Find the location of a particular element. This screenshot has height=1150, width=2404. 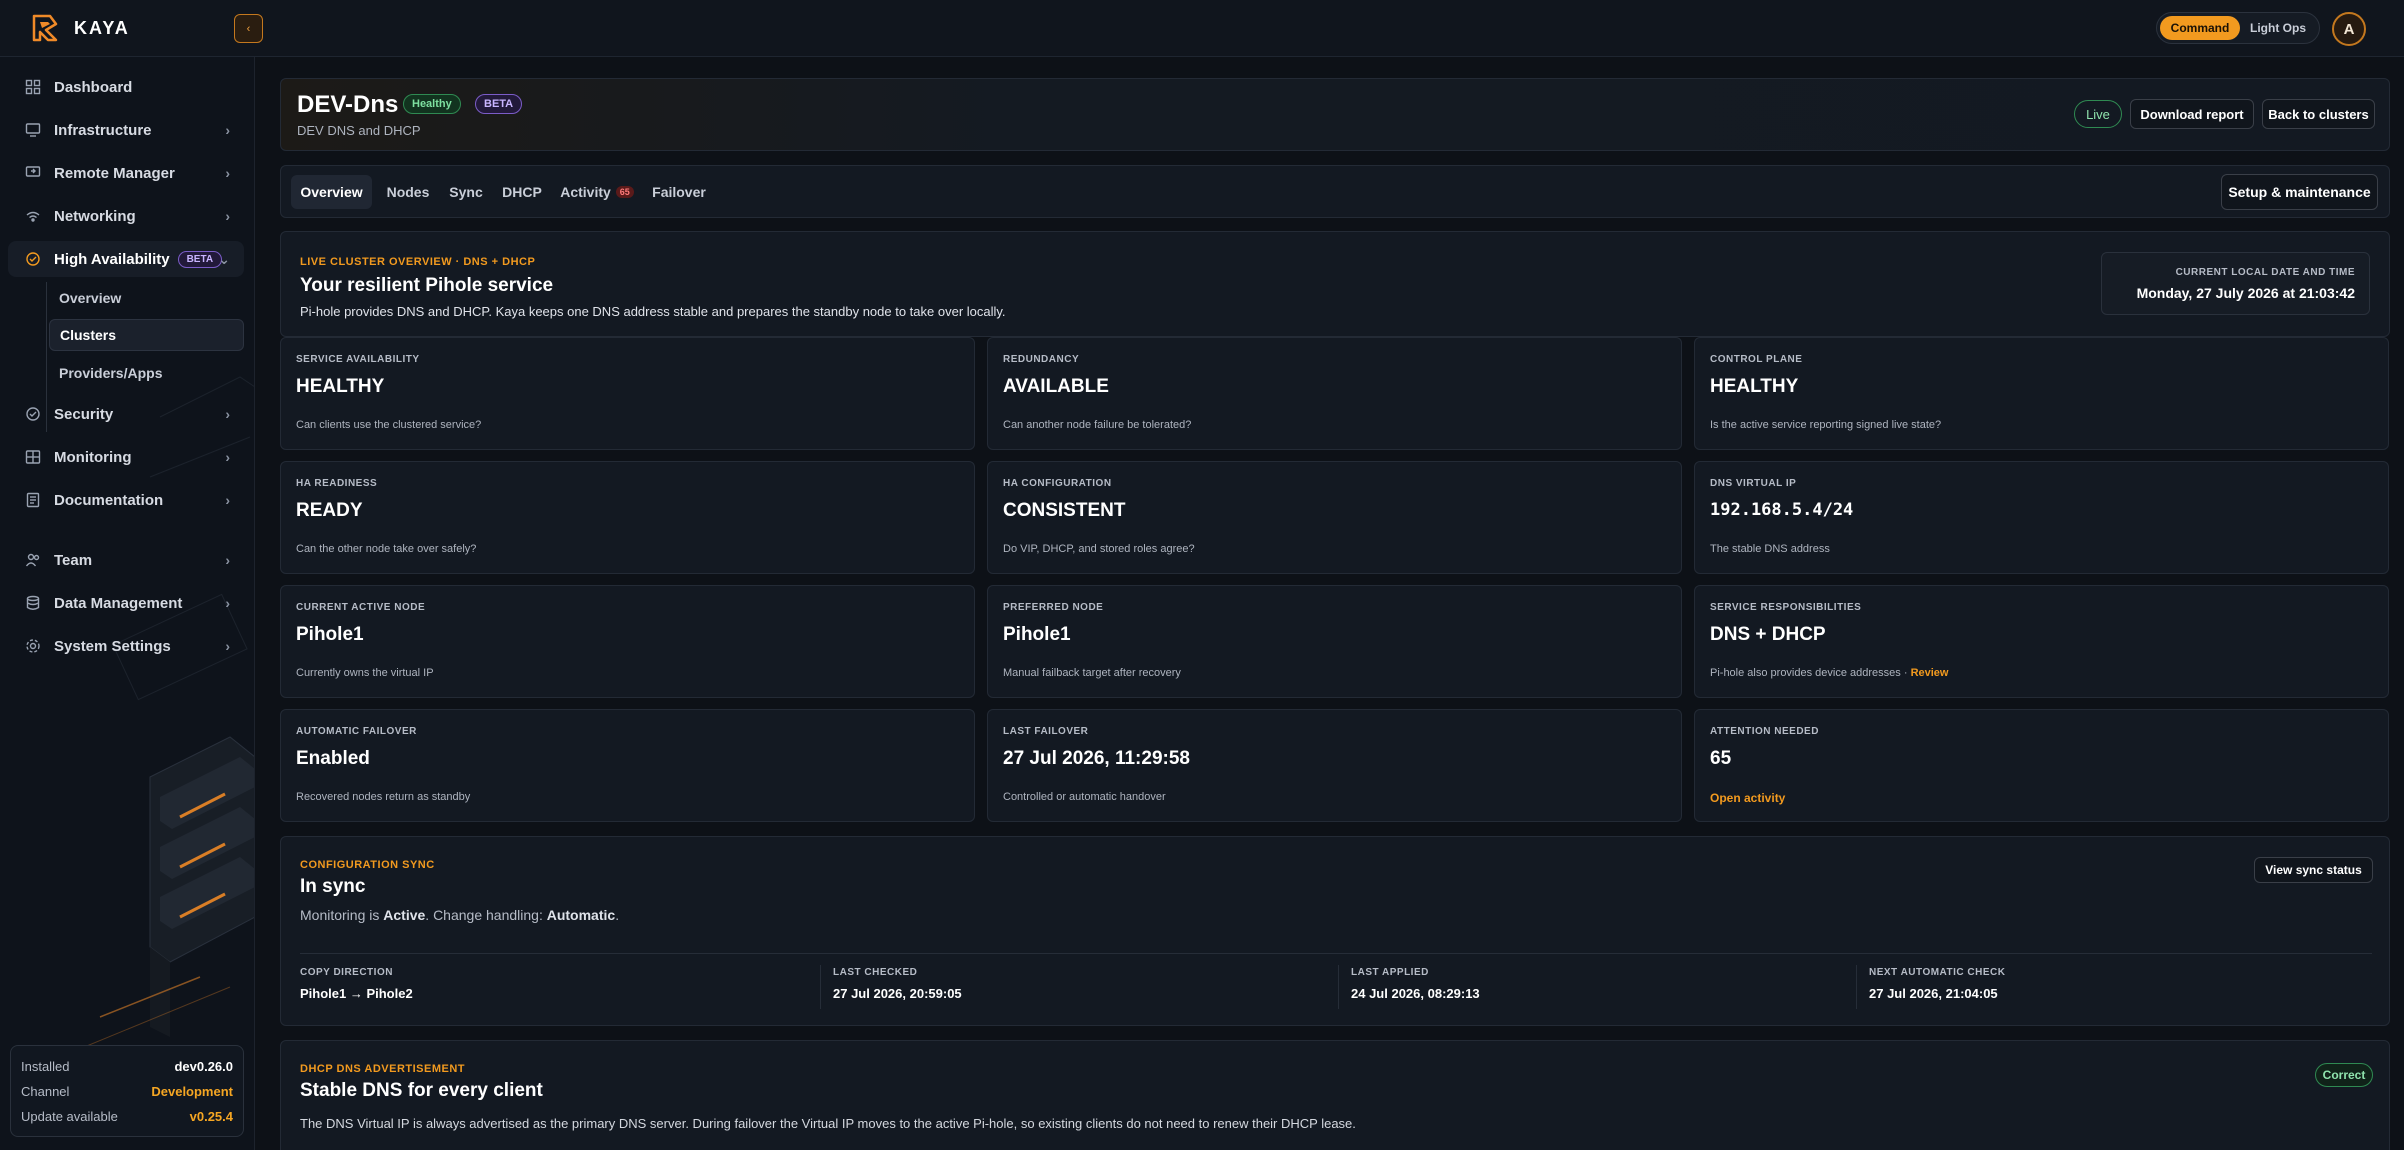

clock-label: CURRENT LOCAL DATE AND TIME is located at coordinates (2265, 272).